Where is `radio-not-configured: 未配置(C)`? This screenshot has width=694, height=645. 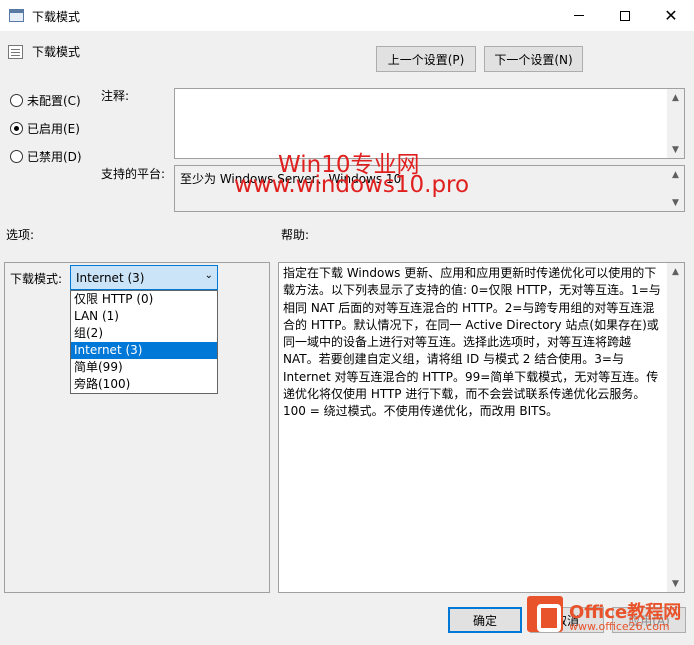 radio-not-configured: 未配置(C) is located at coordinates (45, 100).